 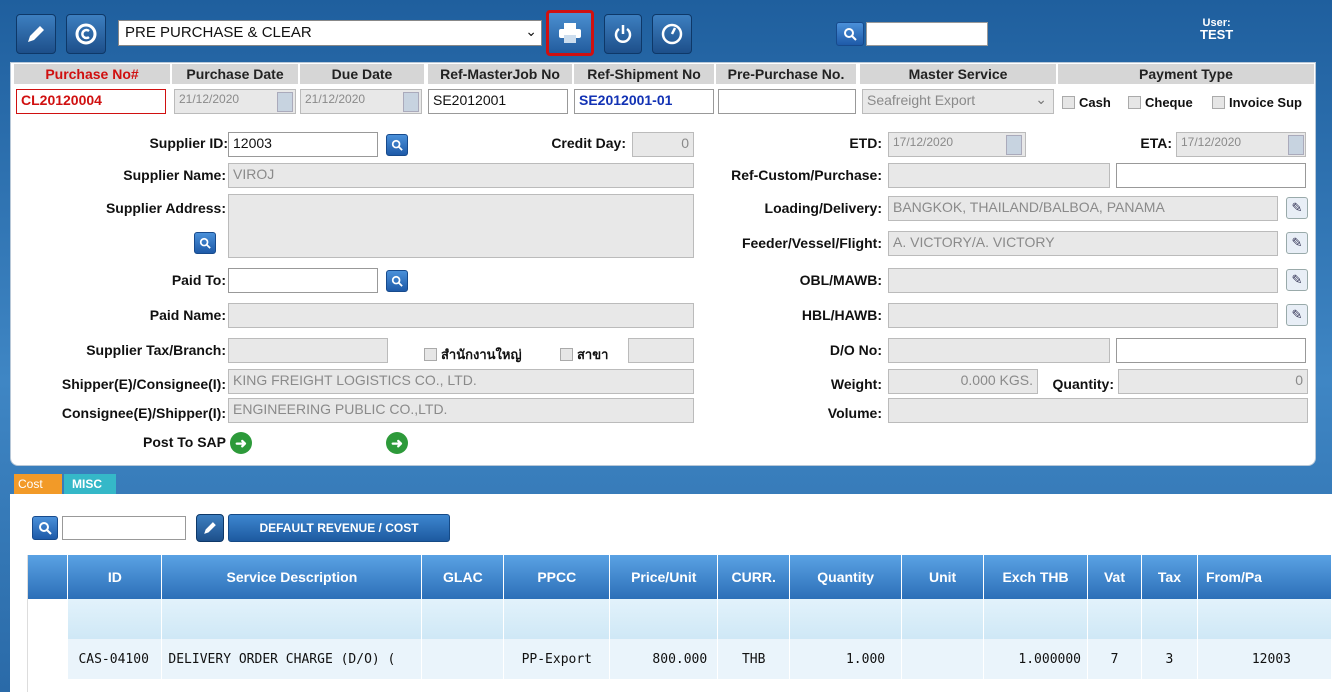 I want to click on header-due-date: Due Date, so click(x=362, y=74).